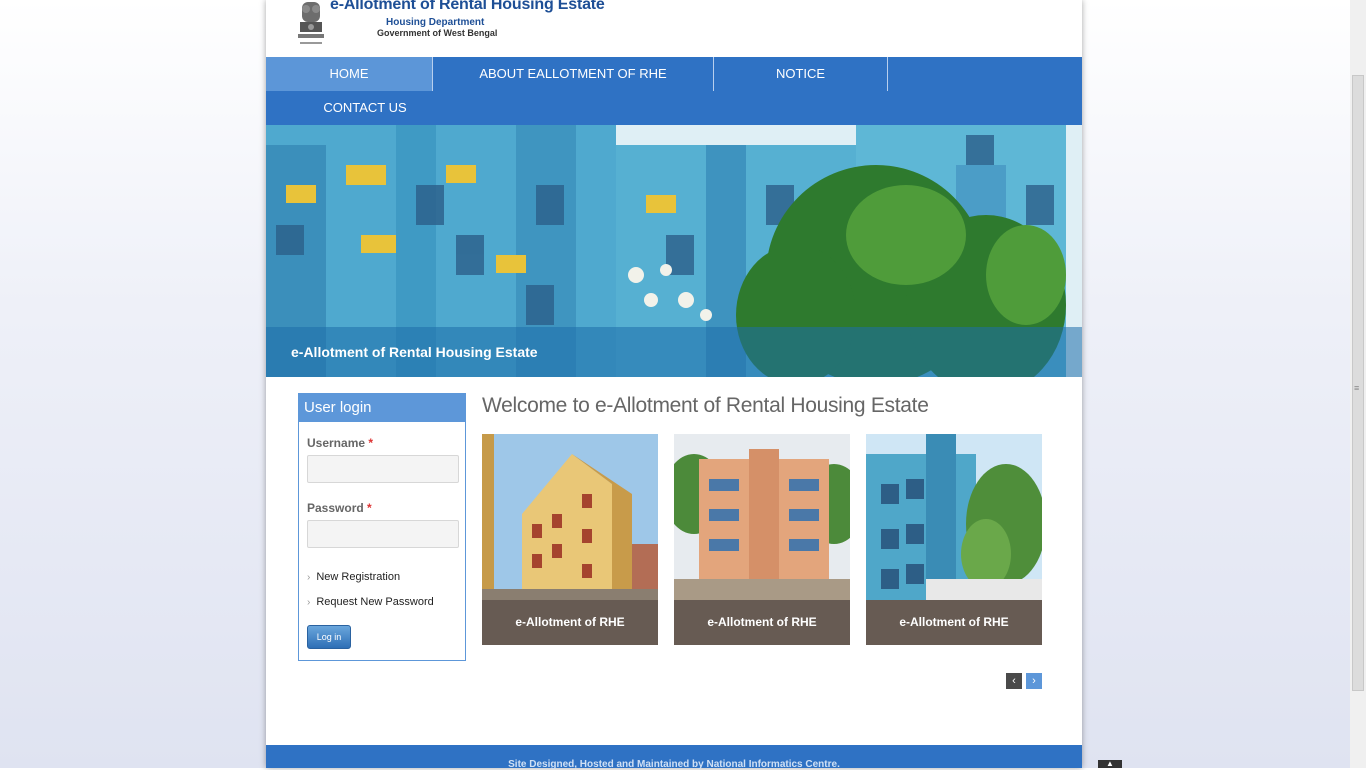  I want to click on username-input, so click(383, 469).